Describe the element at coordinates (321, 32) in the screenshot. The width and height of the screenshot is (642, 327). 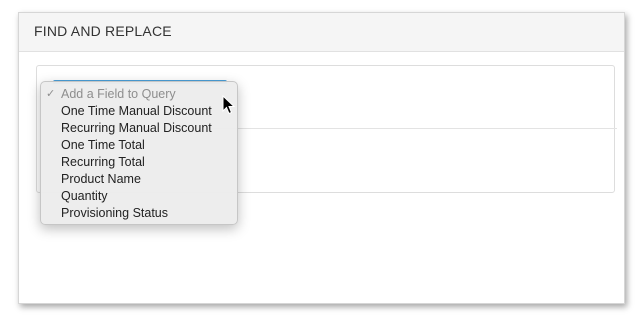
I see `panel-header: FIND AND REPLACE` at that location.